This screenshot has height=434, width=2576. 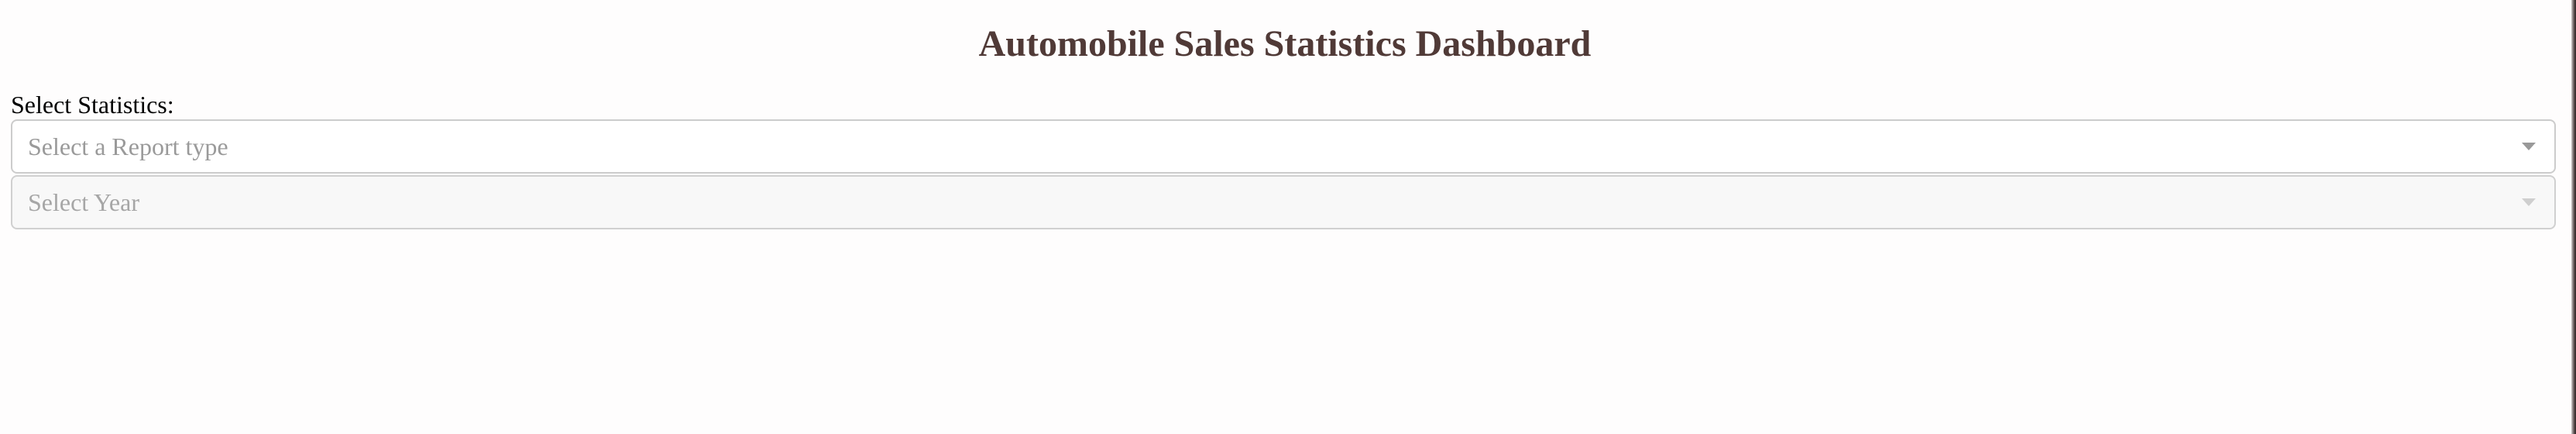 I want to click on select-statistics-label: Select Statistics:, so click(x=92, y=105).